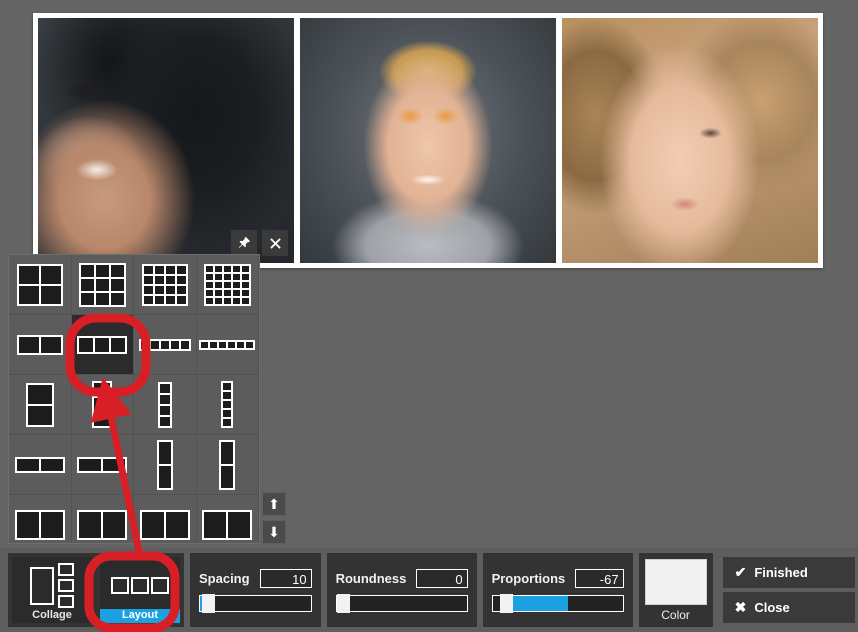  I want to click on finished-button: ✔ Finished, so click(788, 572).